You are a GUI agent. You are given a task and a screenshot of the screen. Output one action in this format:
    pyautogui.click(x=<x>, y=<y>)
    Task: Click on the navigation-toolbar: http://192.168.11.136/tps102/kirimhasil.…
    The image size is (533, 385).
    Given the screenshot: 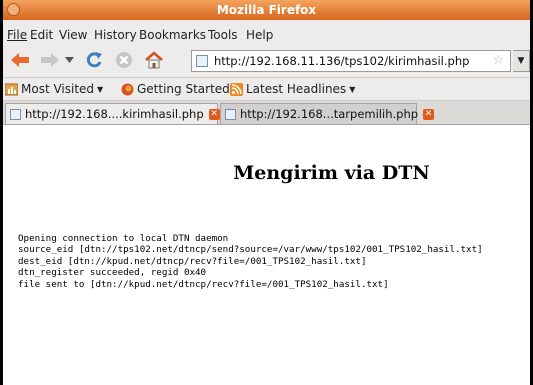 What is the action you would take?
    pyautogui.click(x=266, y=59)
    